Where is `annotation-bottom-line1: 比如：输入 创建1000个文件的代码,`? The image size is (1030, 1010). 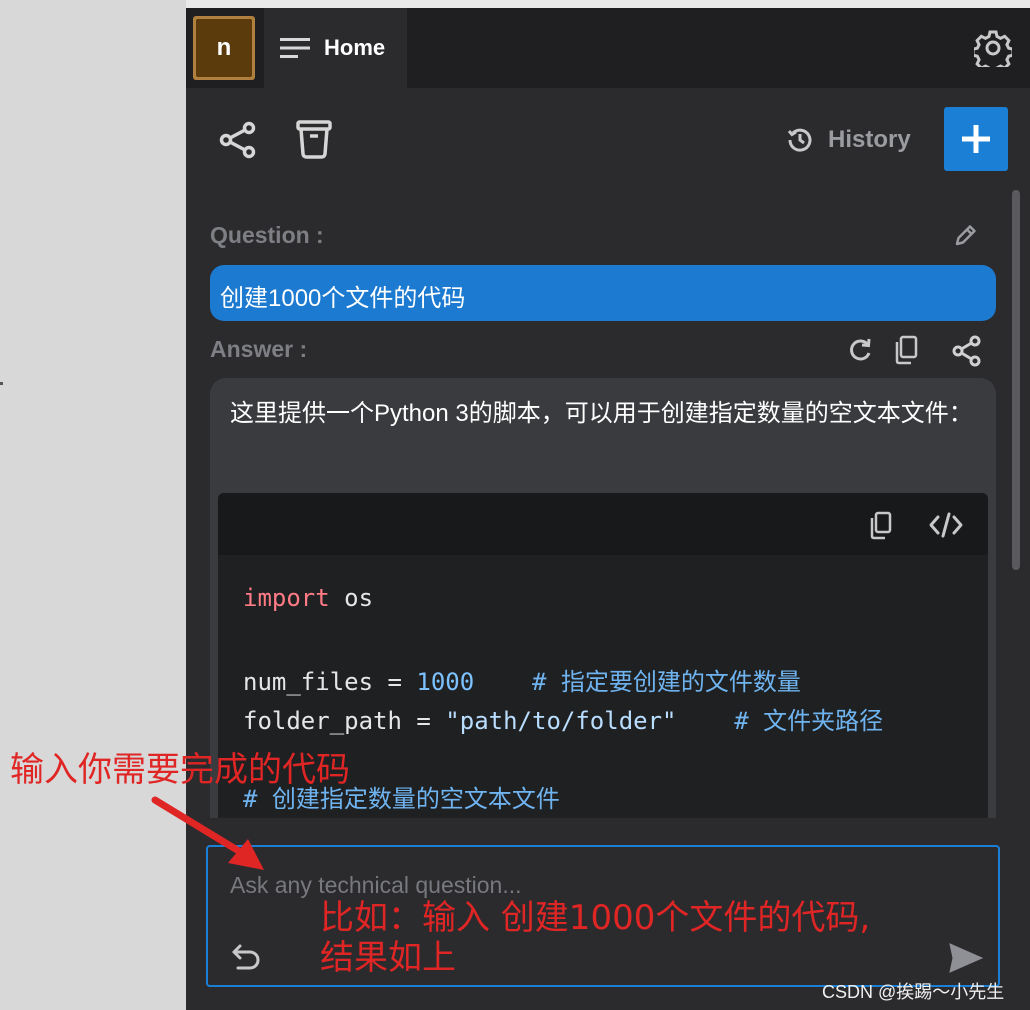 annotation-bottom-line1: 比如：输入 创建1000个文件的代码, is located at coordinates (595, 918).